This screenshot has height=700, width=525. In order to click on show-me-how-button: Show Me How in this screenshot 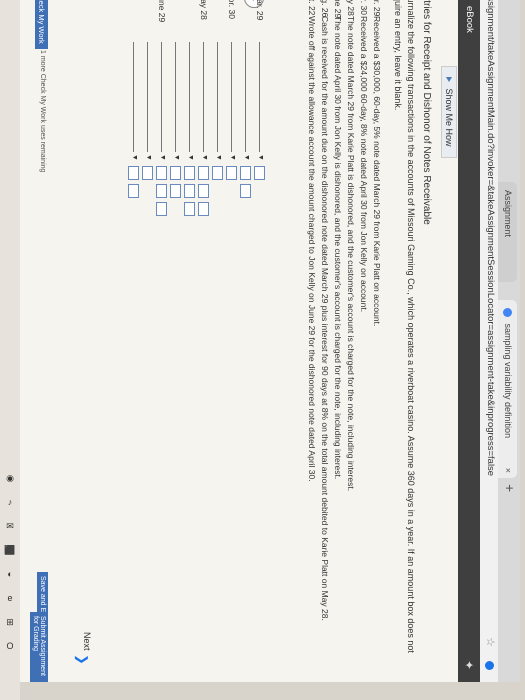, I will do `click(449, 112)`.